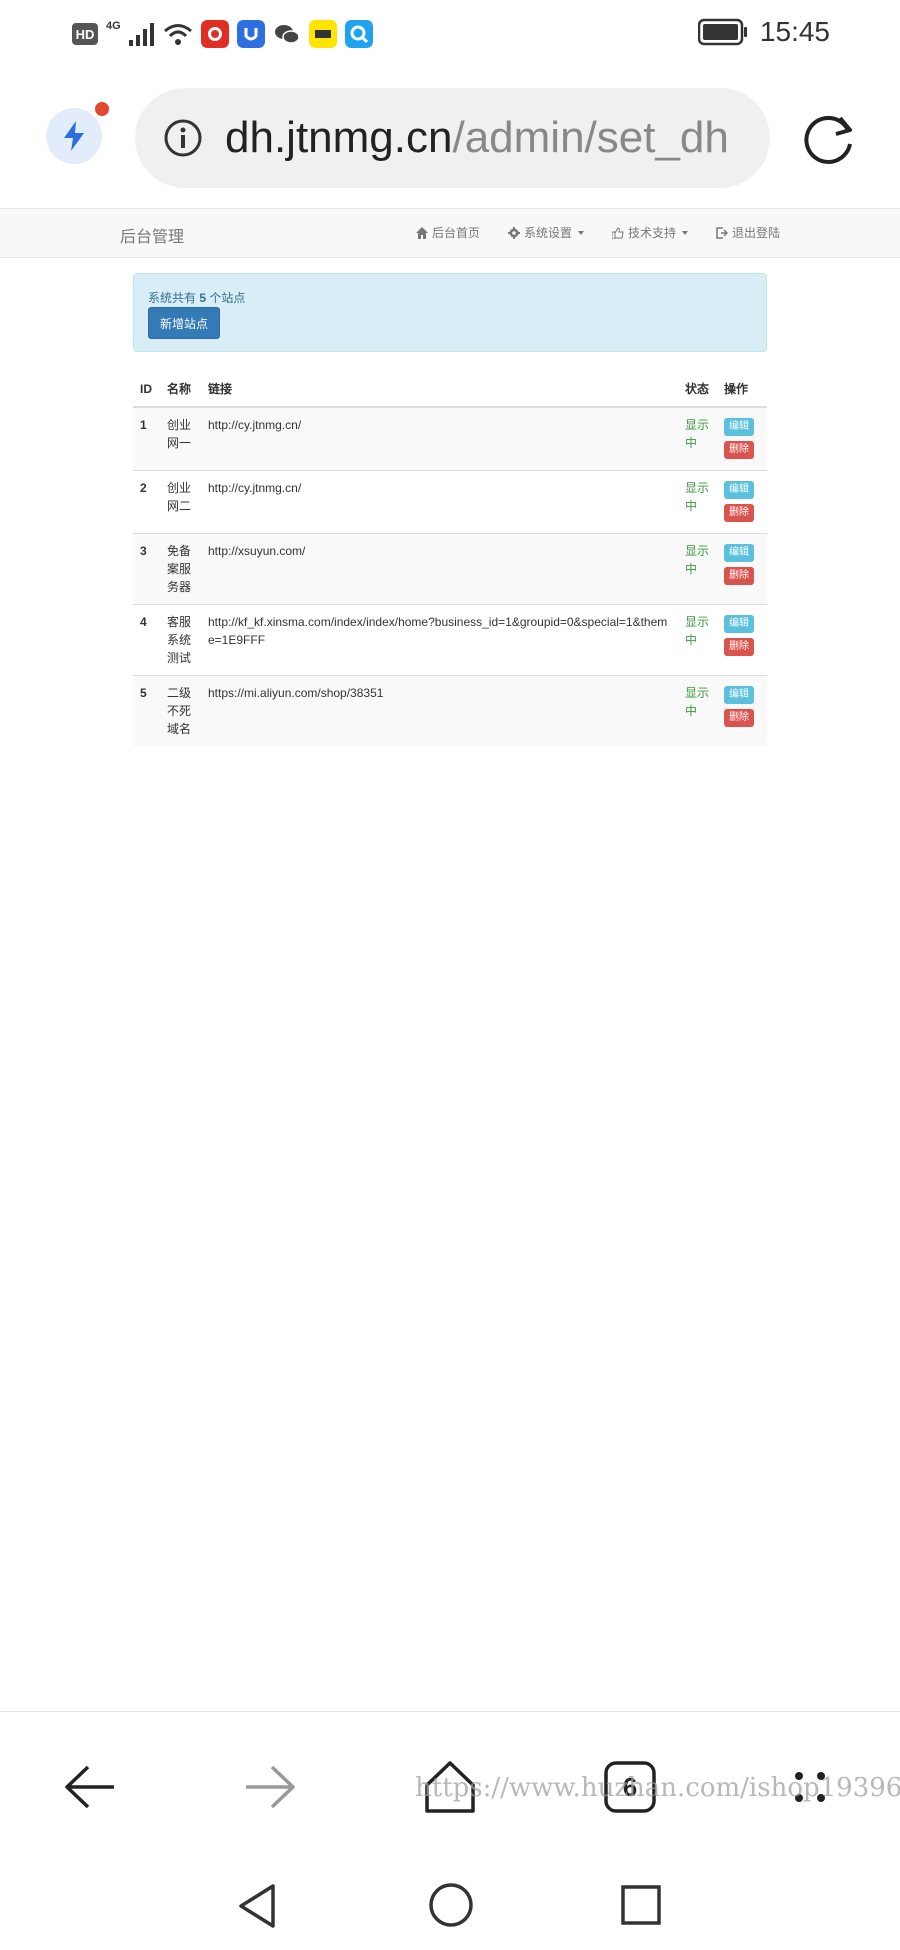  Describe the element at coordinates (180, 640) in the screenshot. I see `row-name: 客服系统测试` at that location.